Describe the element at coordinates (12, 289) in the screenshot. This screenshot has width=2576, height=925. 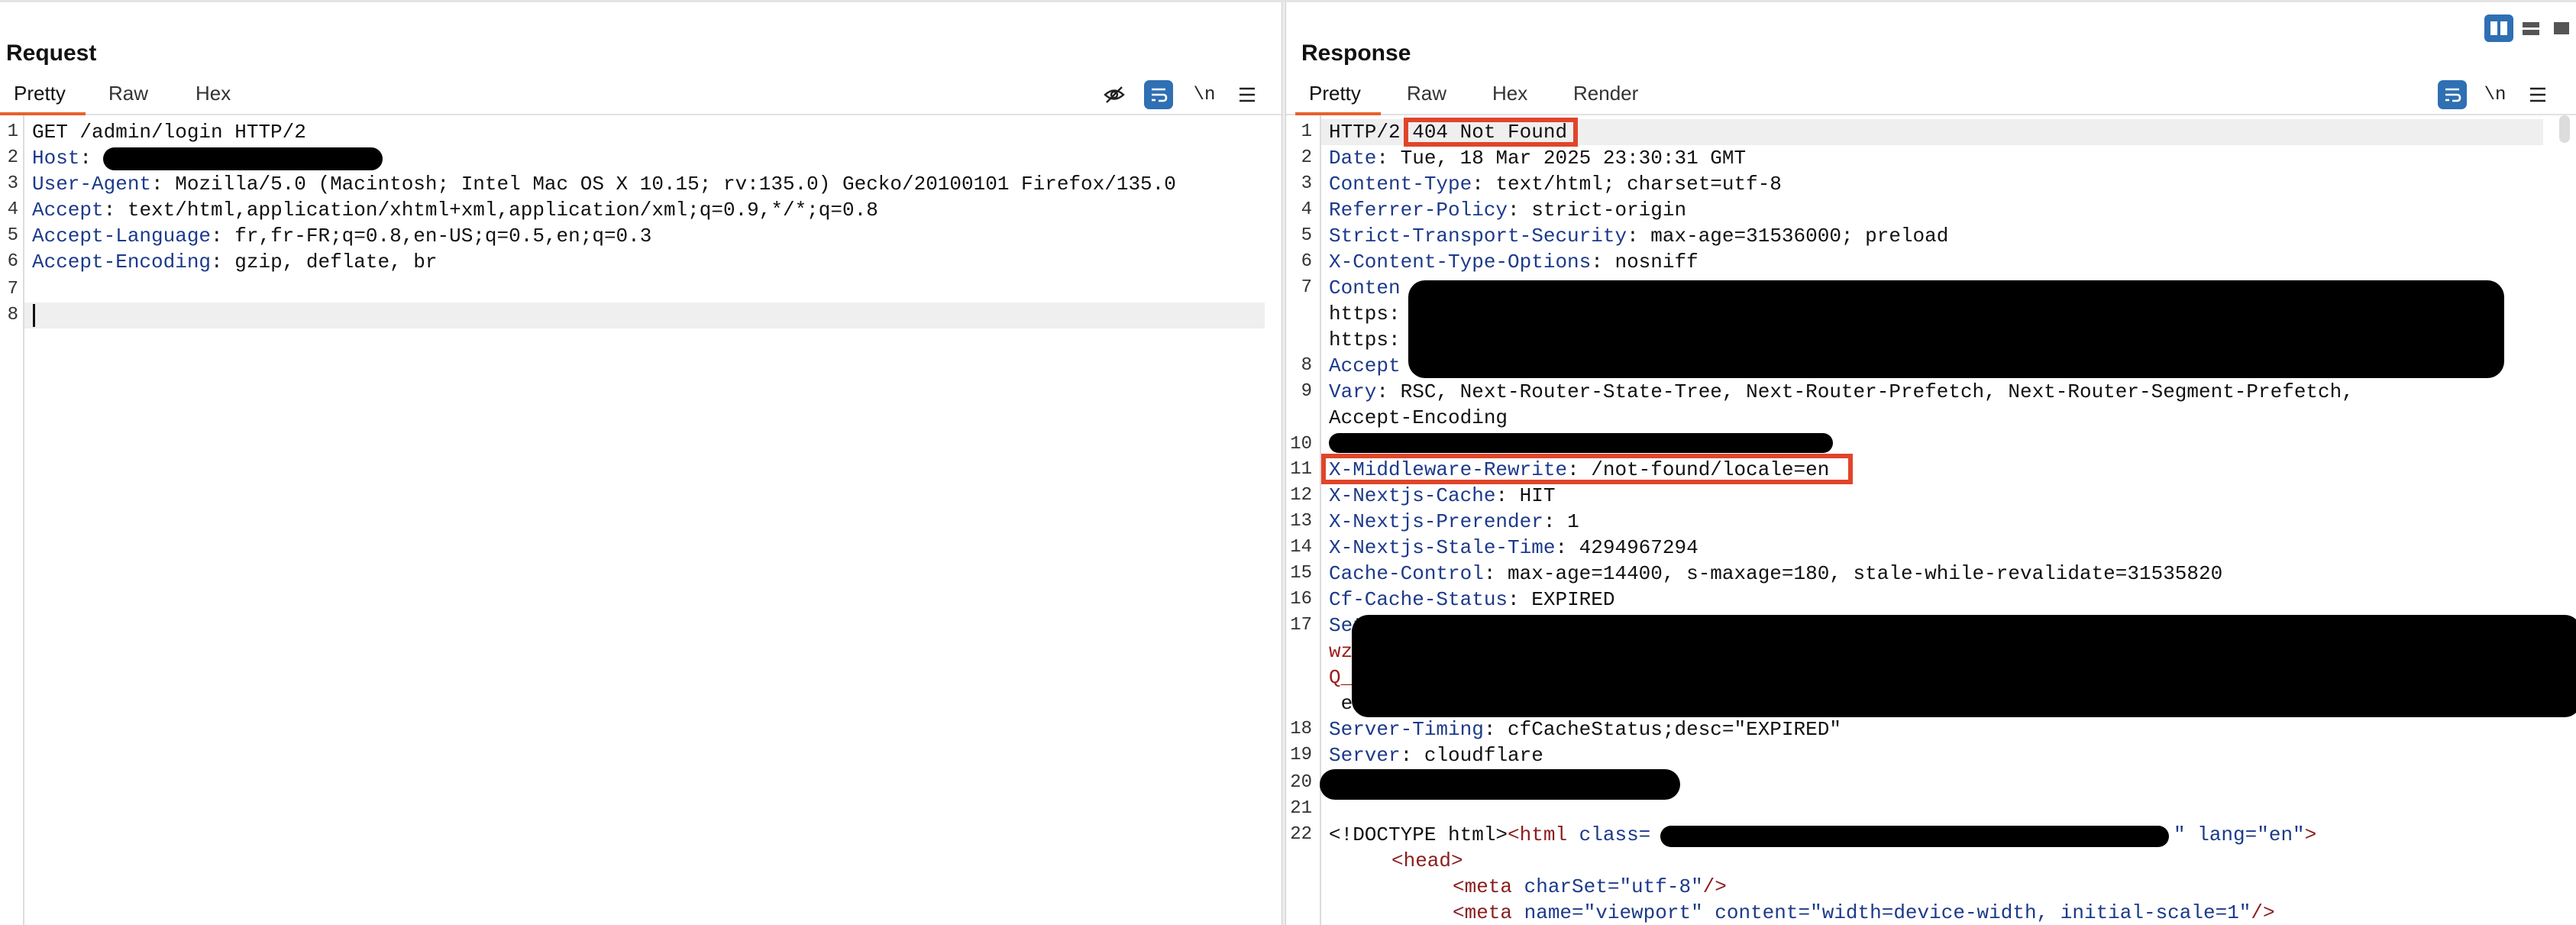
I see `line-number: 7` at that location.